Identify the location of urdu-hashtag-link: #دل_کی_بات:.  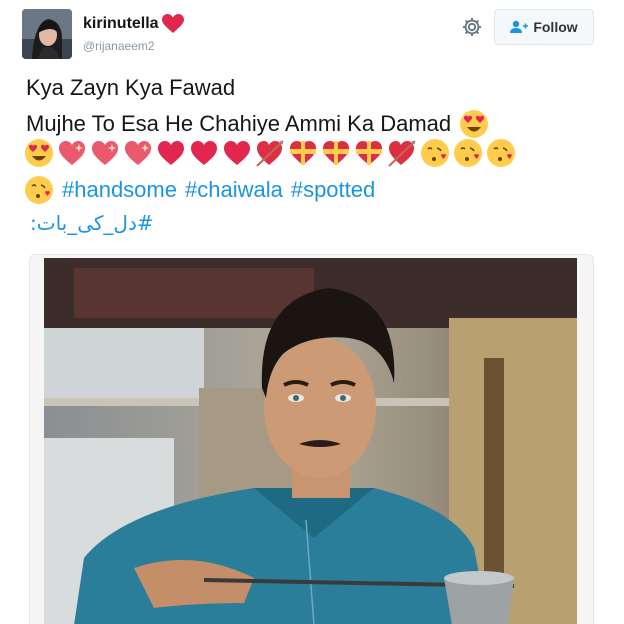
(92, 223).